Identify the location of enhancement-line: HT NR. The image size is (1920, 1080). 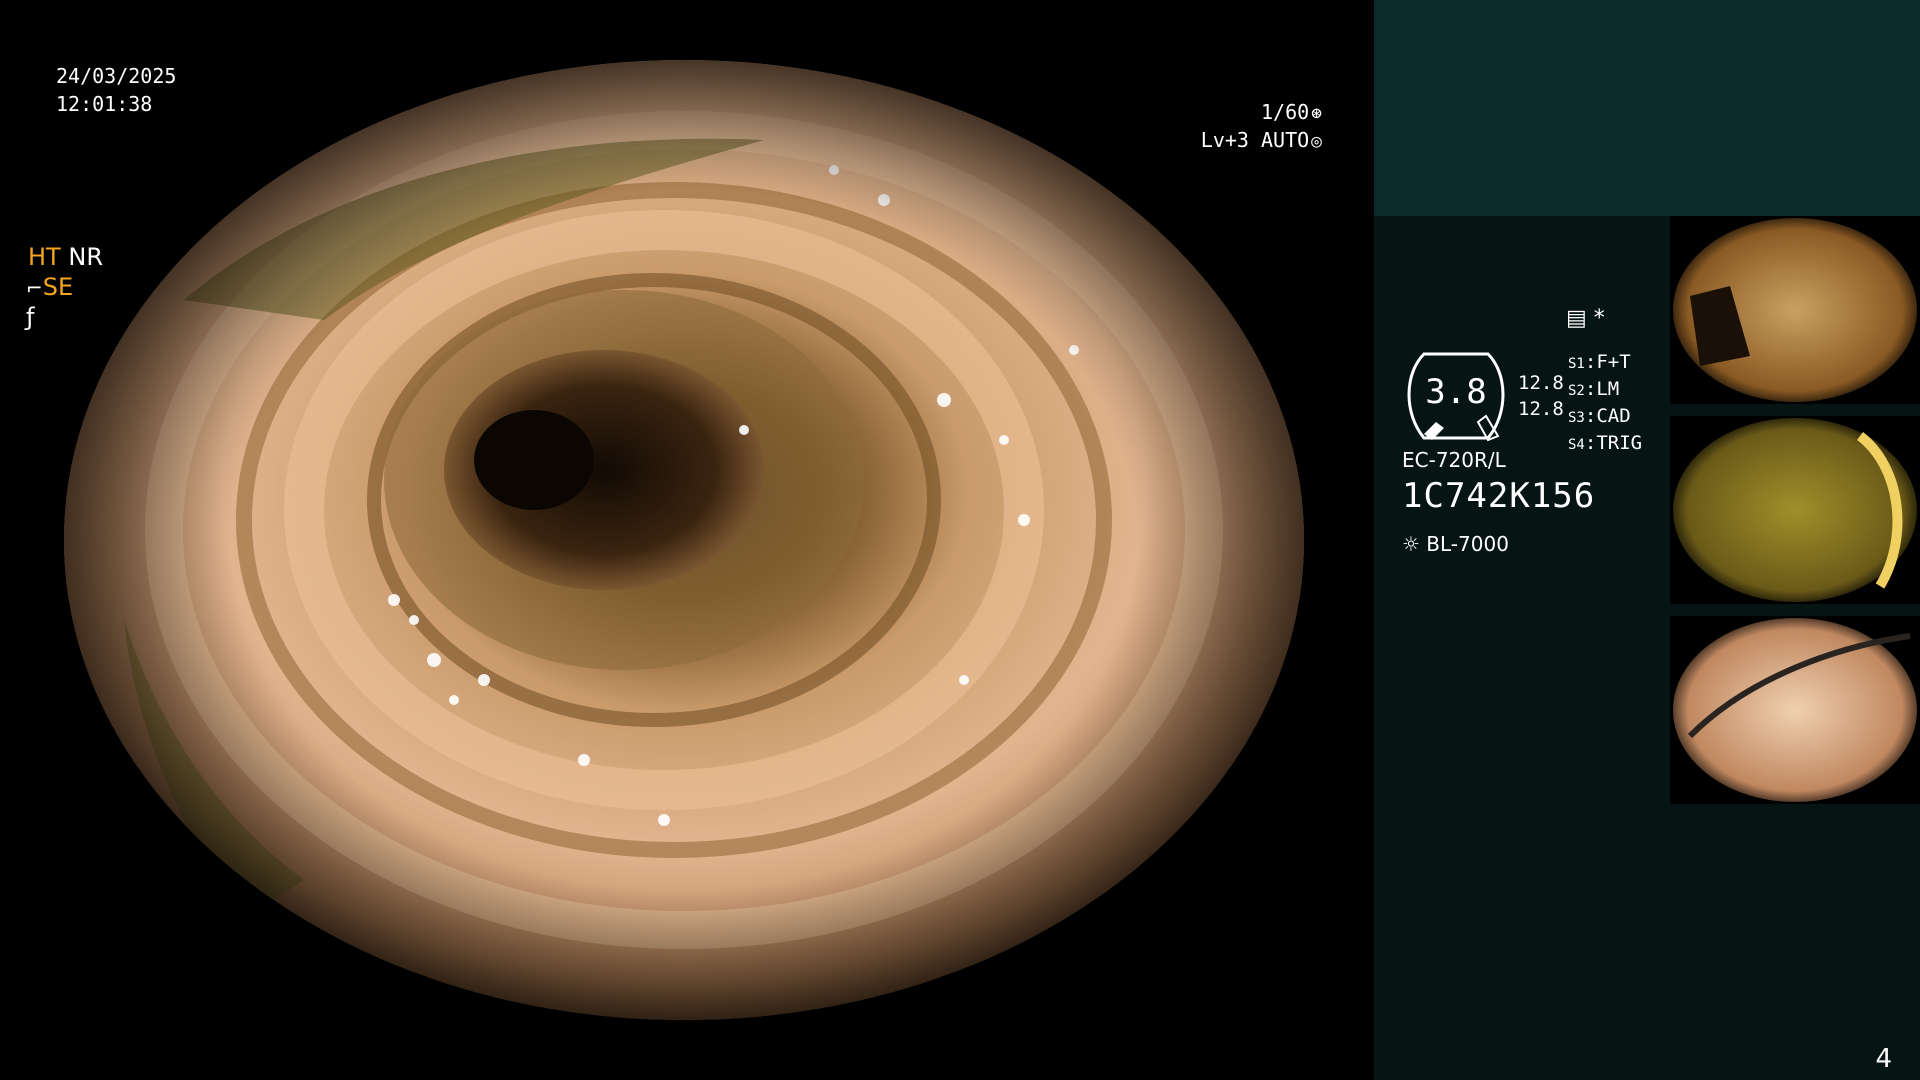
(65, 257).